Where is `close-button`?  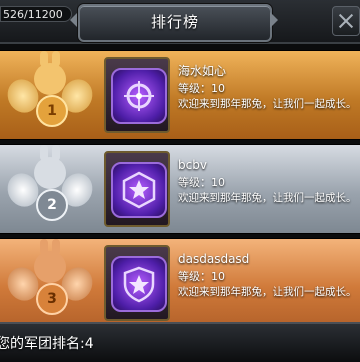
close-button is located at coordinates (346, 21).